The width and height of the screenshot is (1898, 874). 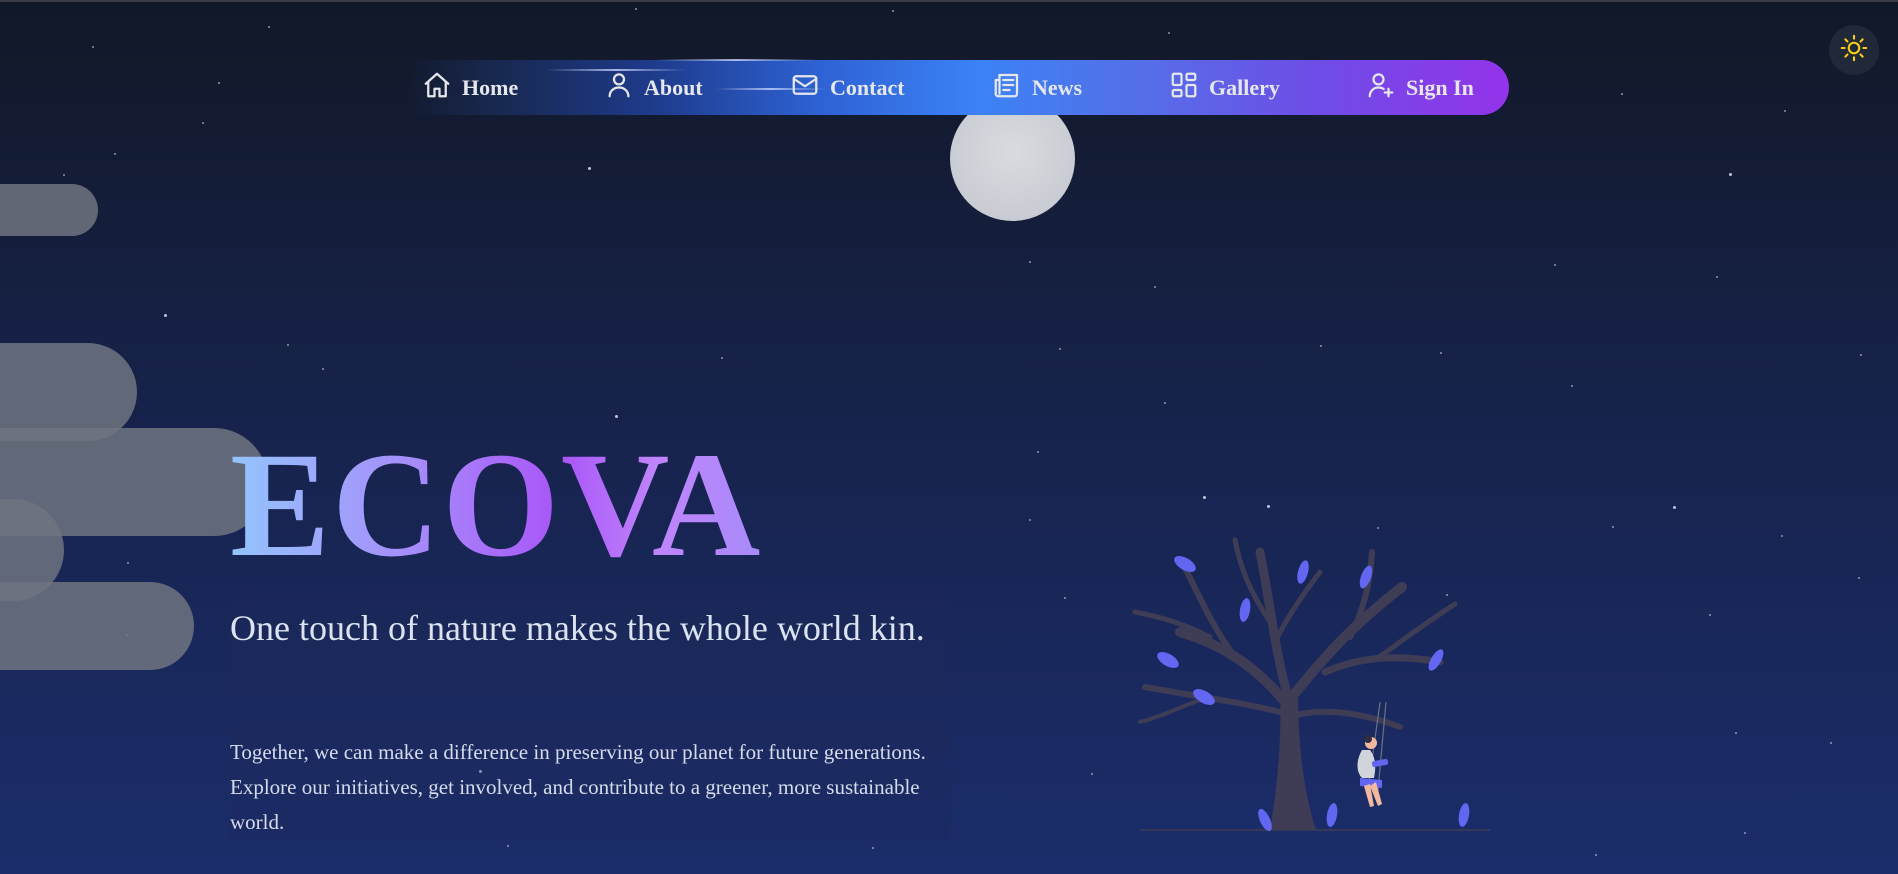 What do you see at coordinates (1244, 87) in the screenshot?
I see `nav-gallery-label: Gallery` at bounding box center [1244, 87].